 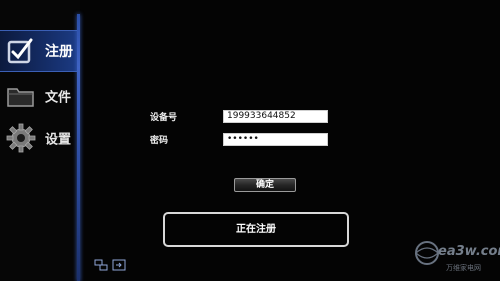 I want to click on device-number-input: 199933644852, so click(x=275, y=116).